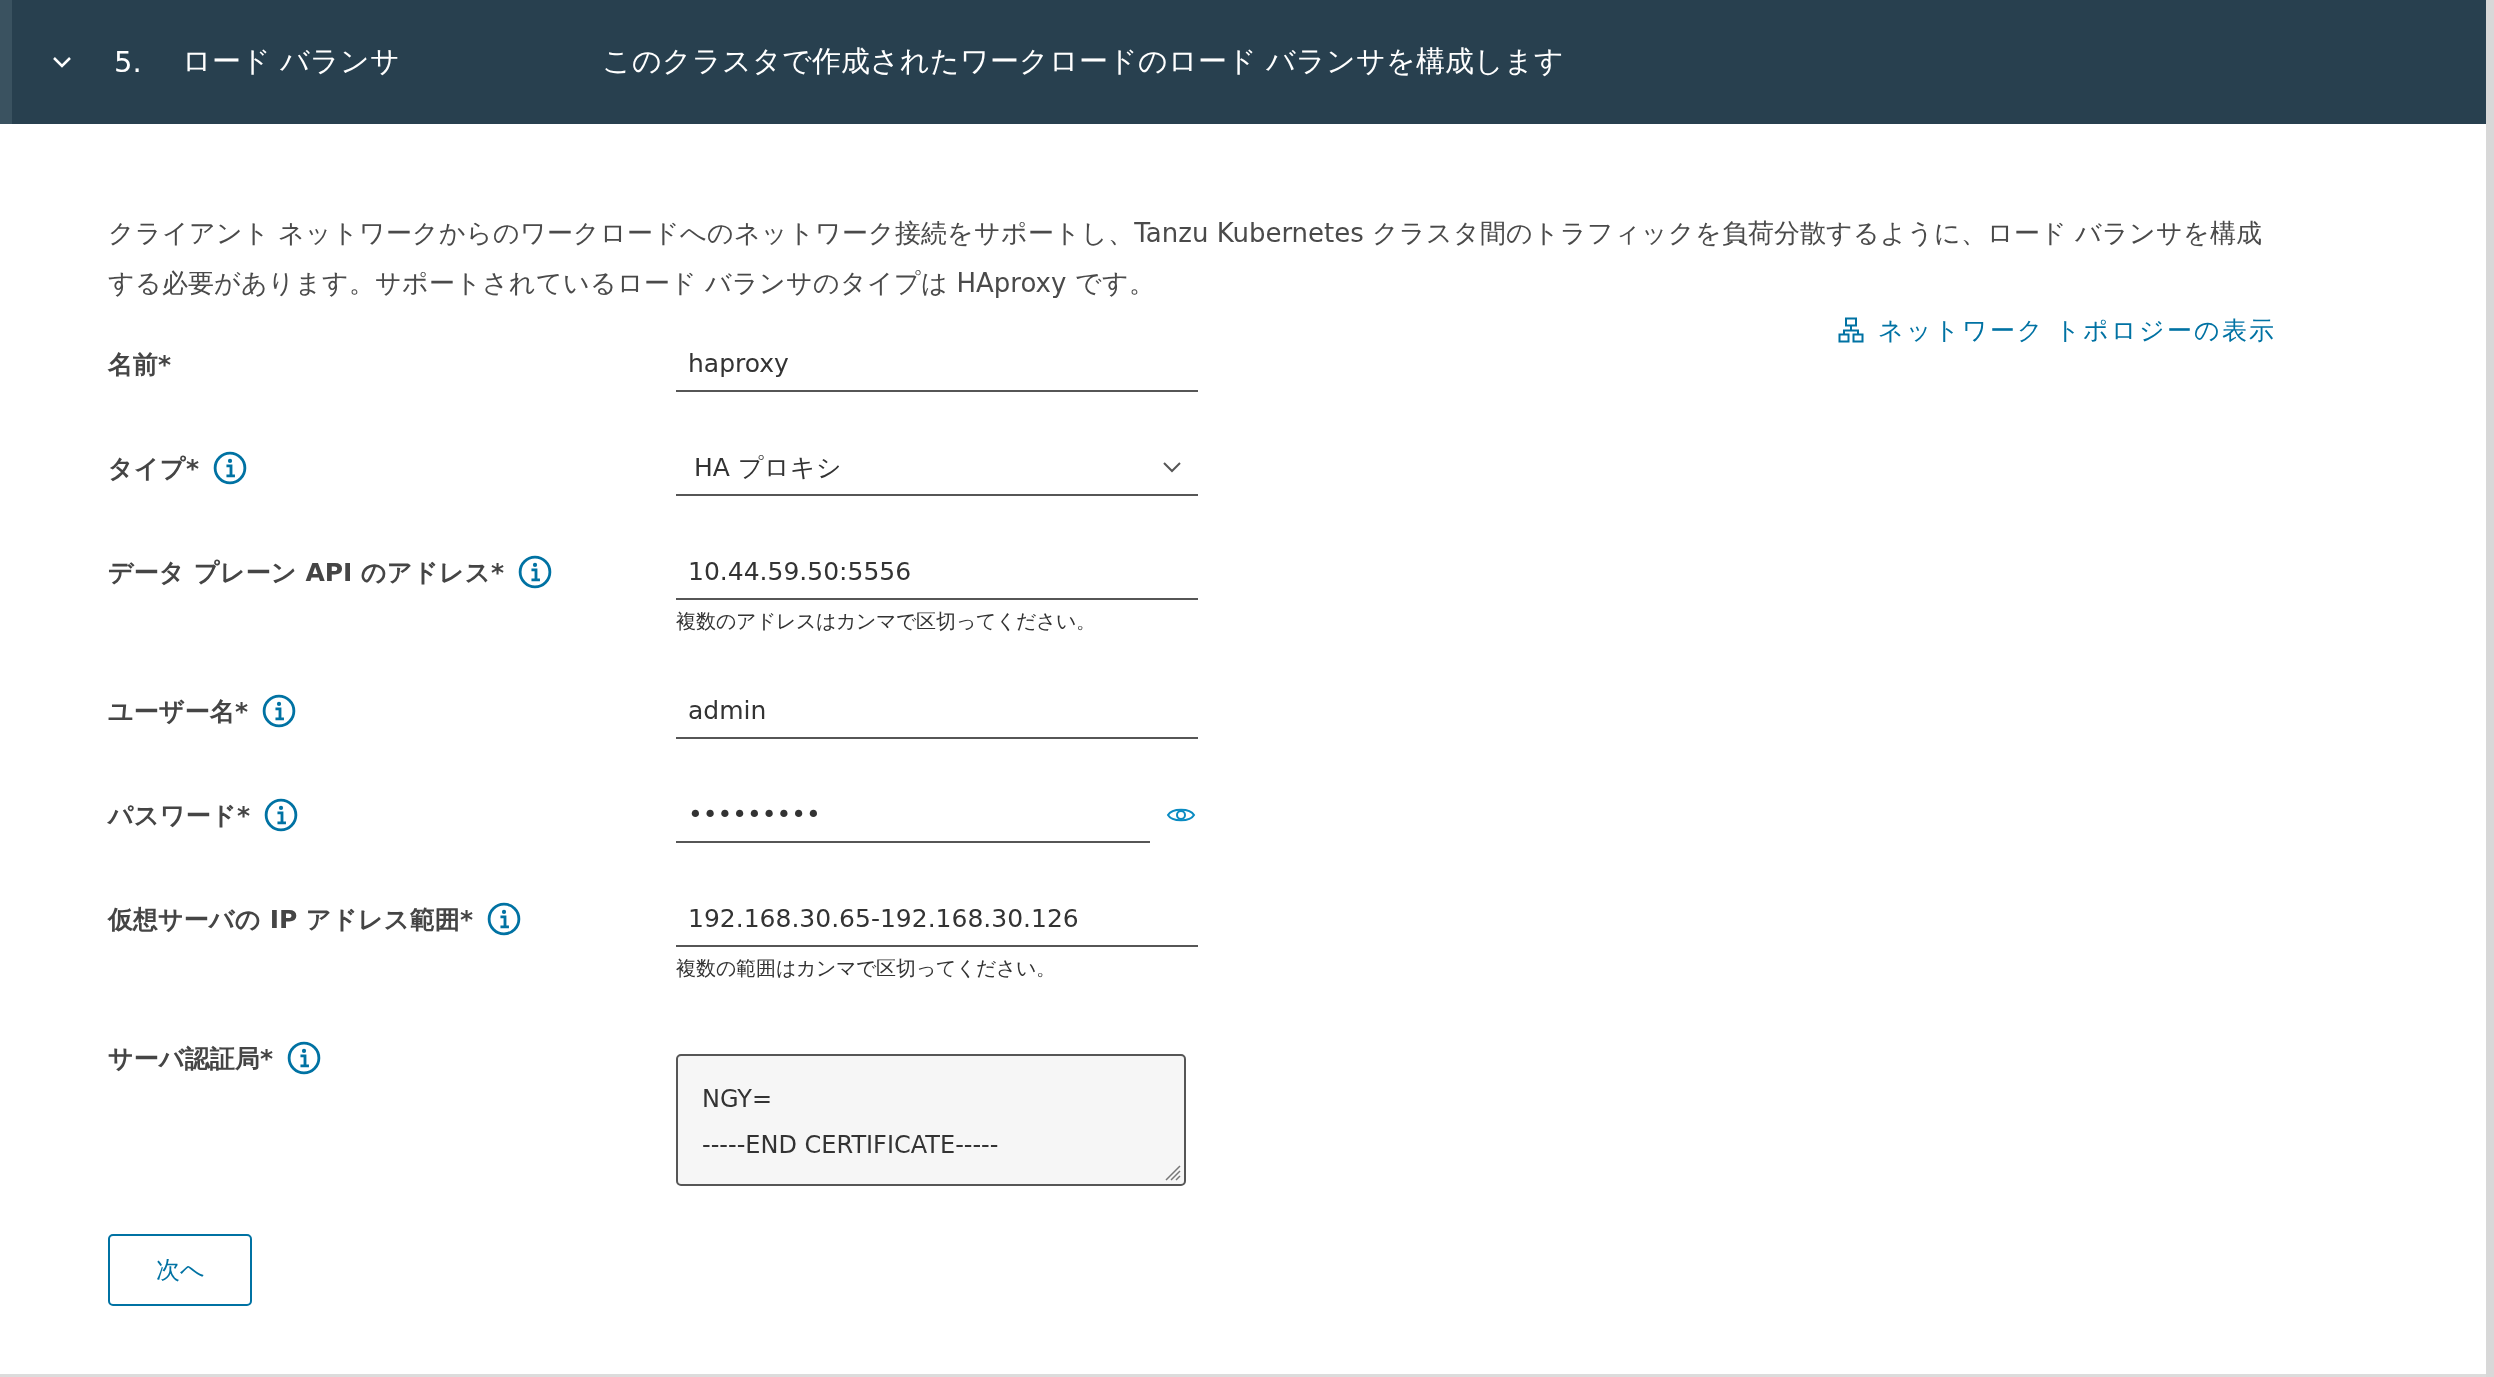 The height and width of the screenshot is (1377, 2494). Describe the element at coordinates (1851, 330) in the screenshot. I see `network-icon` at that location.